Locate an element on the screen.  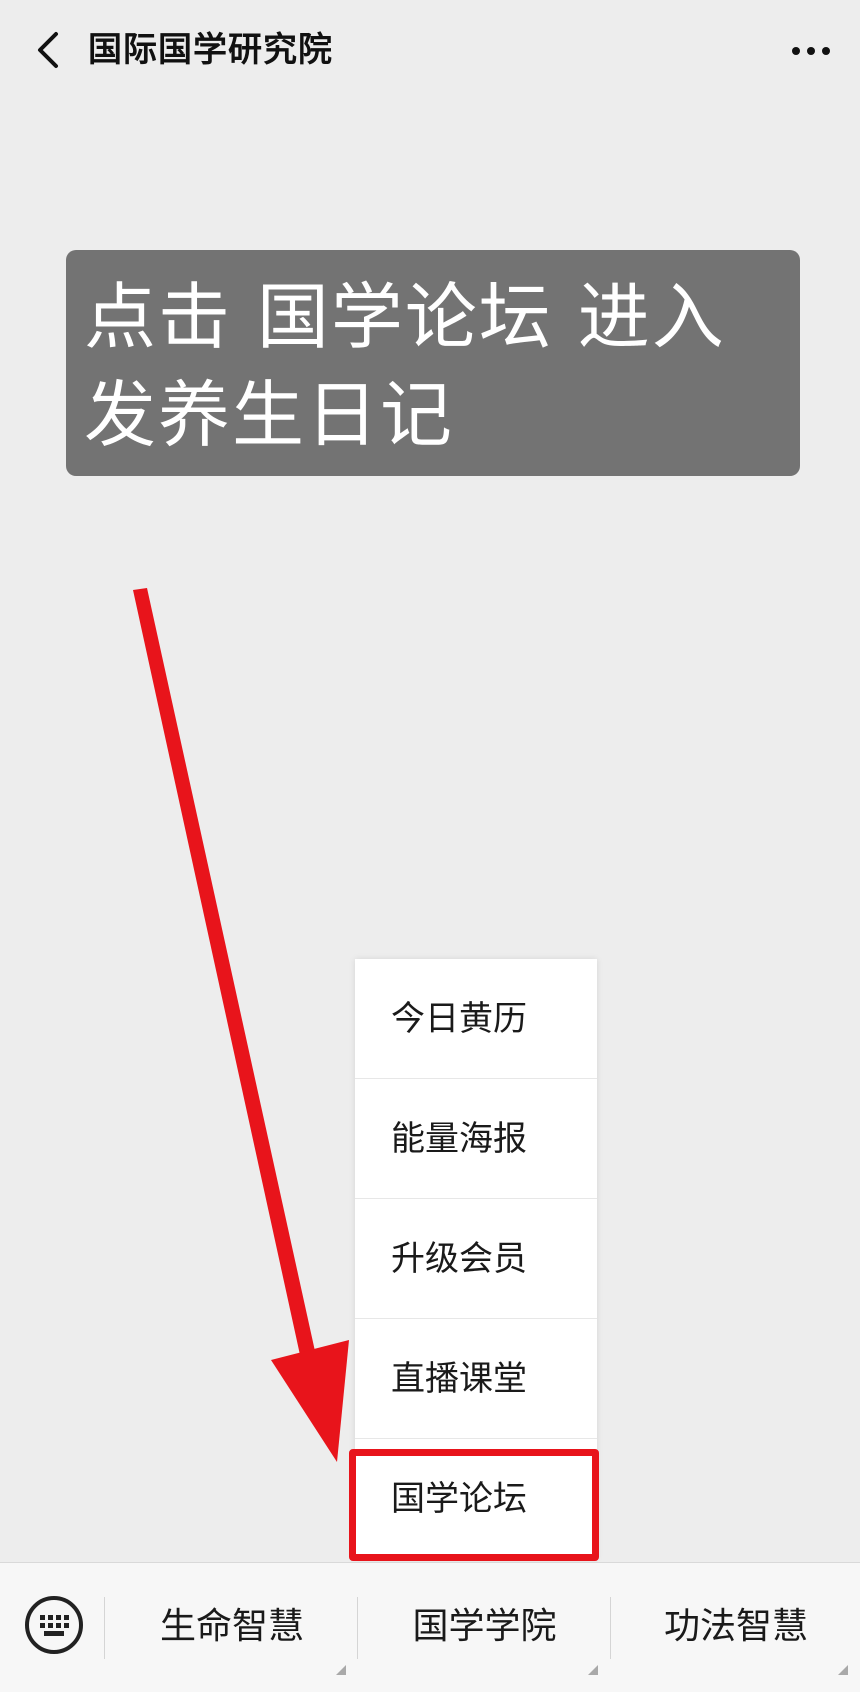
more-dots-icon is located at coordinates (811, 51).